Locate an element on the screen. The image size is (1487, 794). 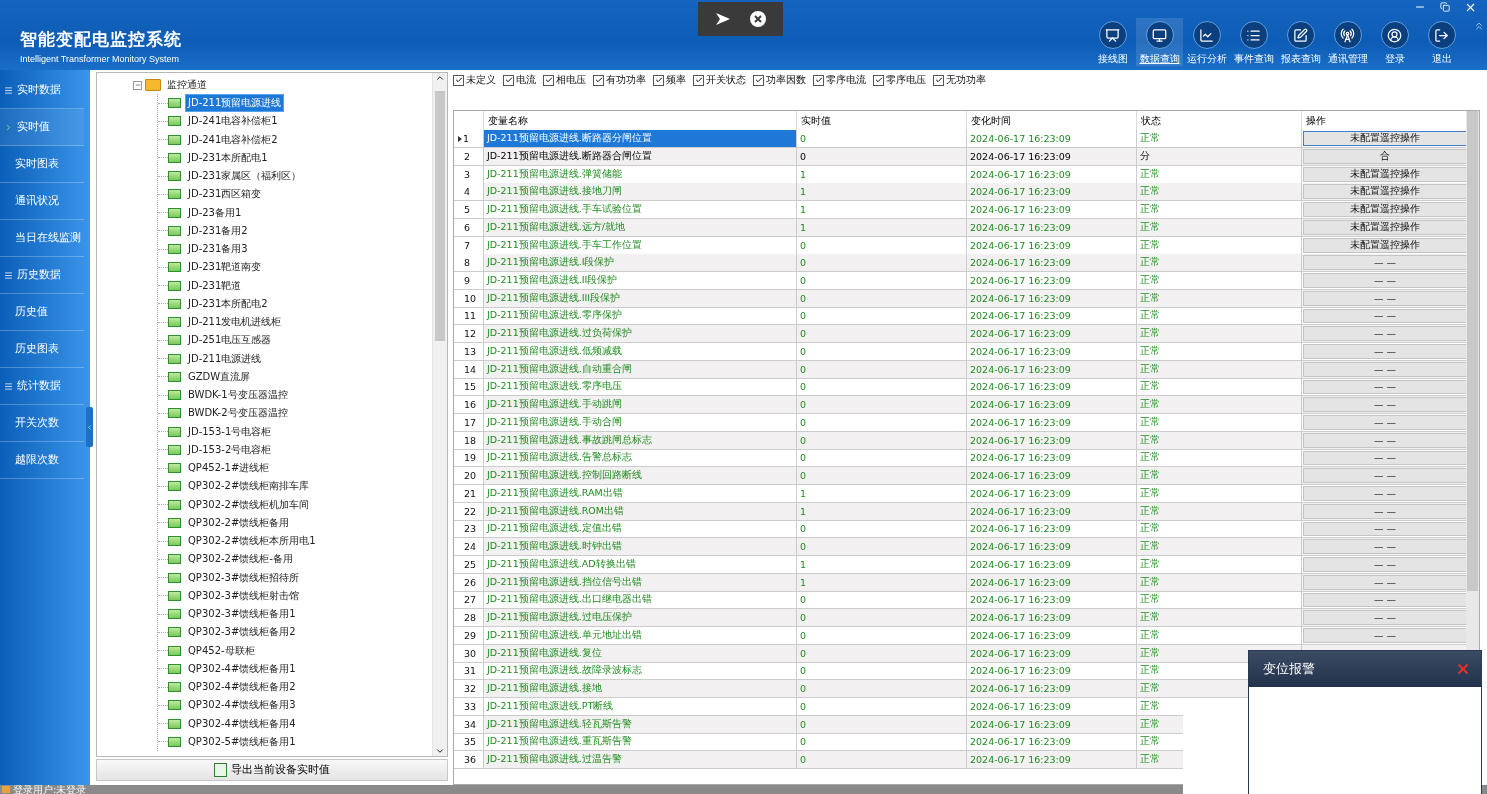
toolbar-button: 接线图 is located at coordinates (1112, 42).